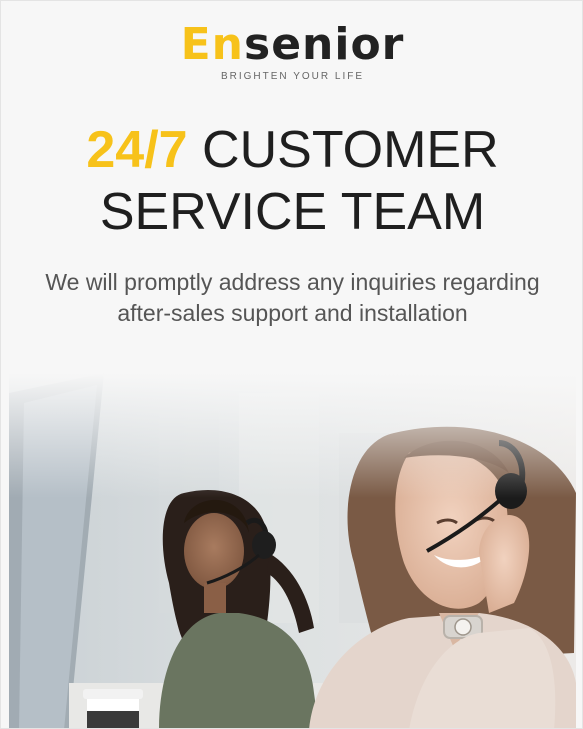 Image resolution: width=583 pixels, height=729 pixels. What do you see at coordinates (343, 150) in the screenshot?
I see `headline-line1-rest: CUSTOMER` at bounding box center [343, 150].